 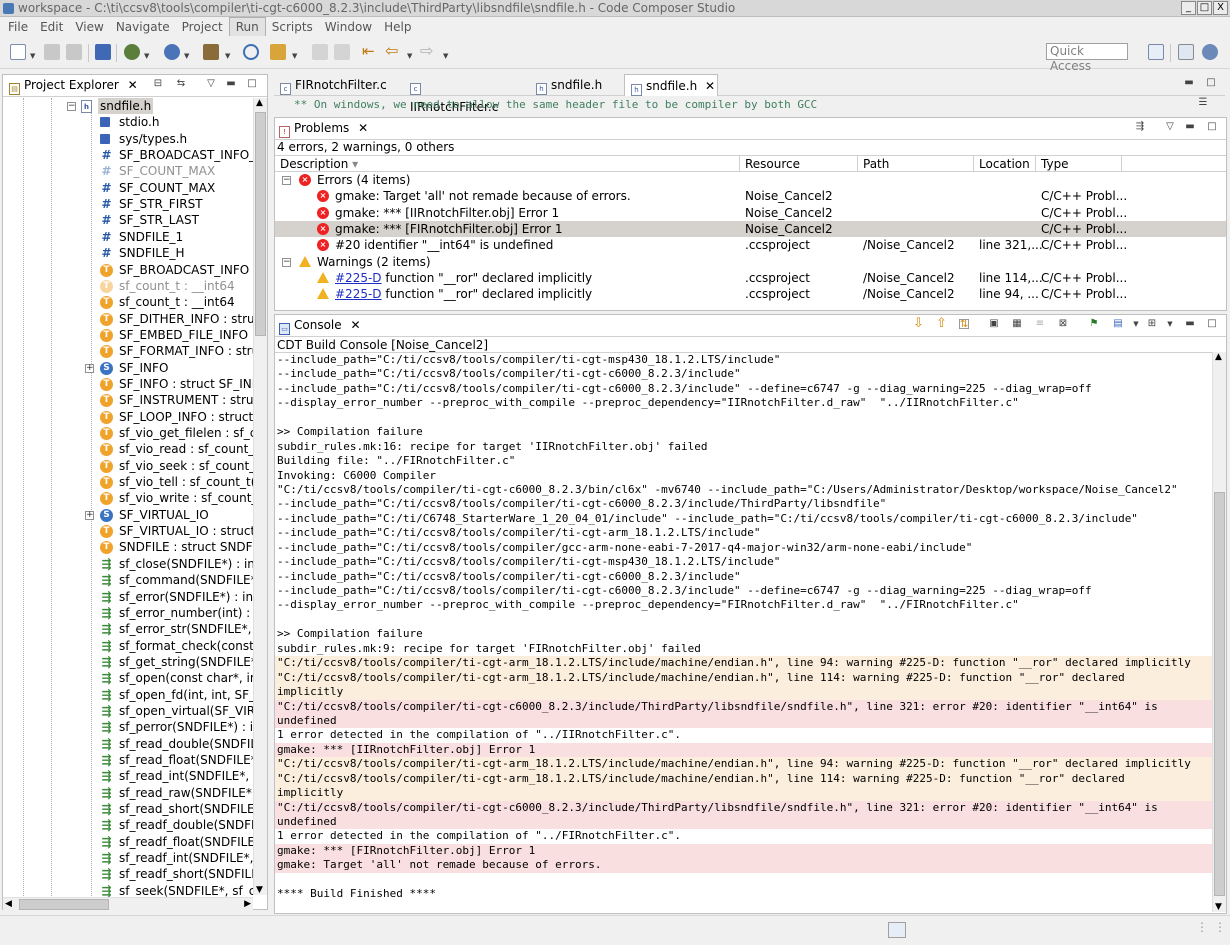 What do you see at coordinates (428, 51) in the screenshot?
I see `forward-icon: ⇨` at bounding box center [428, 51].